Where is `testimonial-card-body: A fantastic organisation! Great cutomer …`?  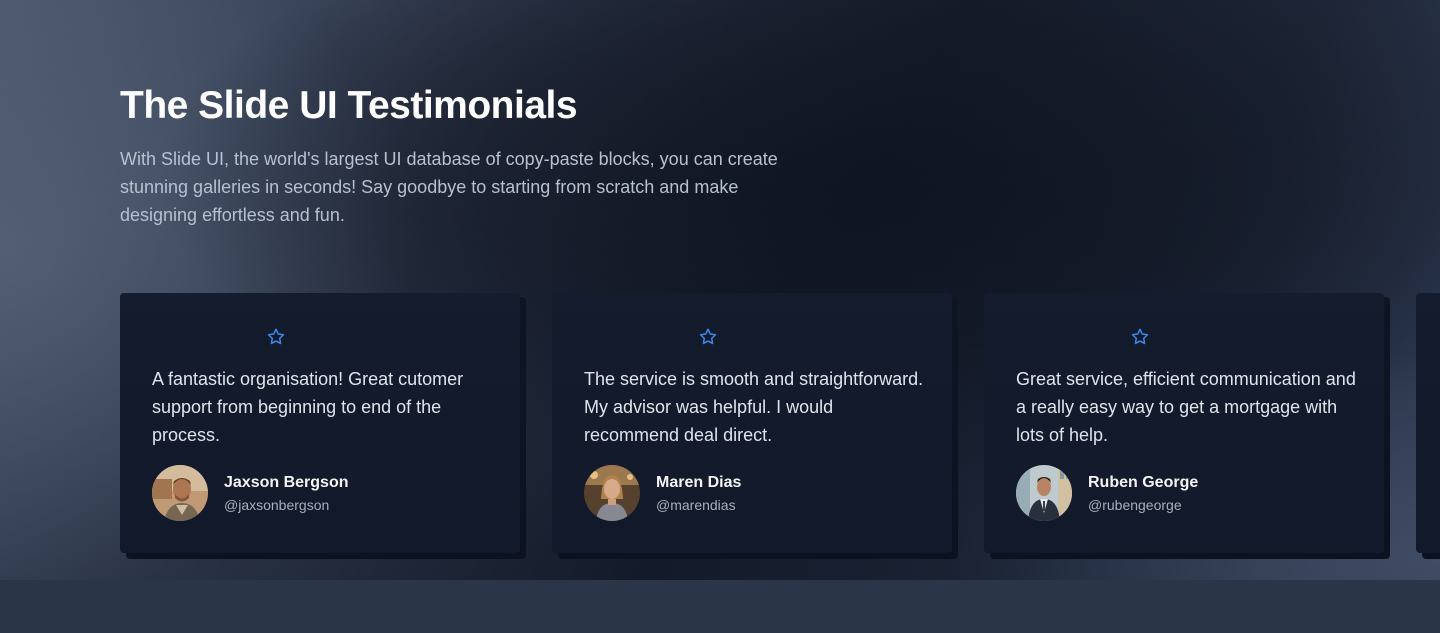
testimonial-card-body: A fantastic organisation! Great cutomer … is located at coordinates (320, 423).